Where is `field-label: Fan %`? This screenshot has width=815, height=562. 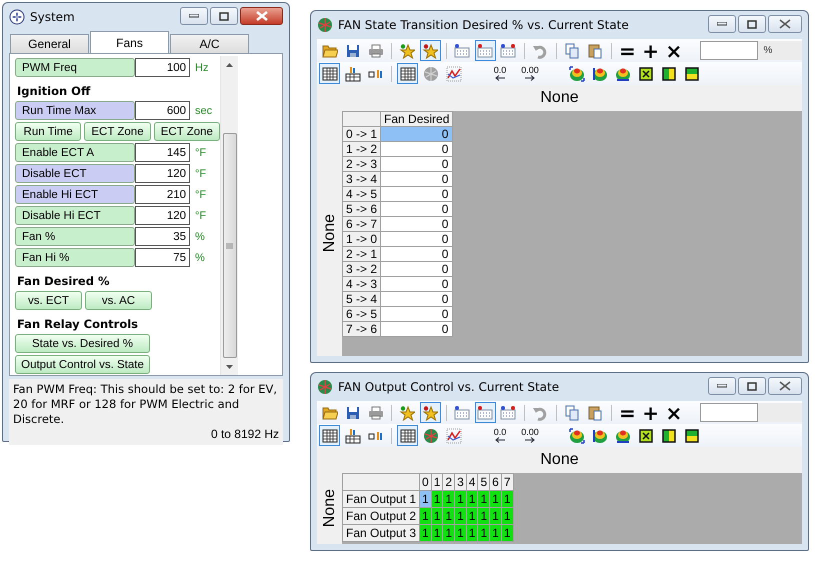
field-label: Fan % is located at coordinates (75, 236).